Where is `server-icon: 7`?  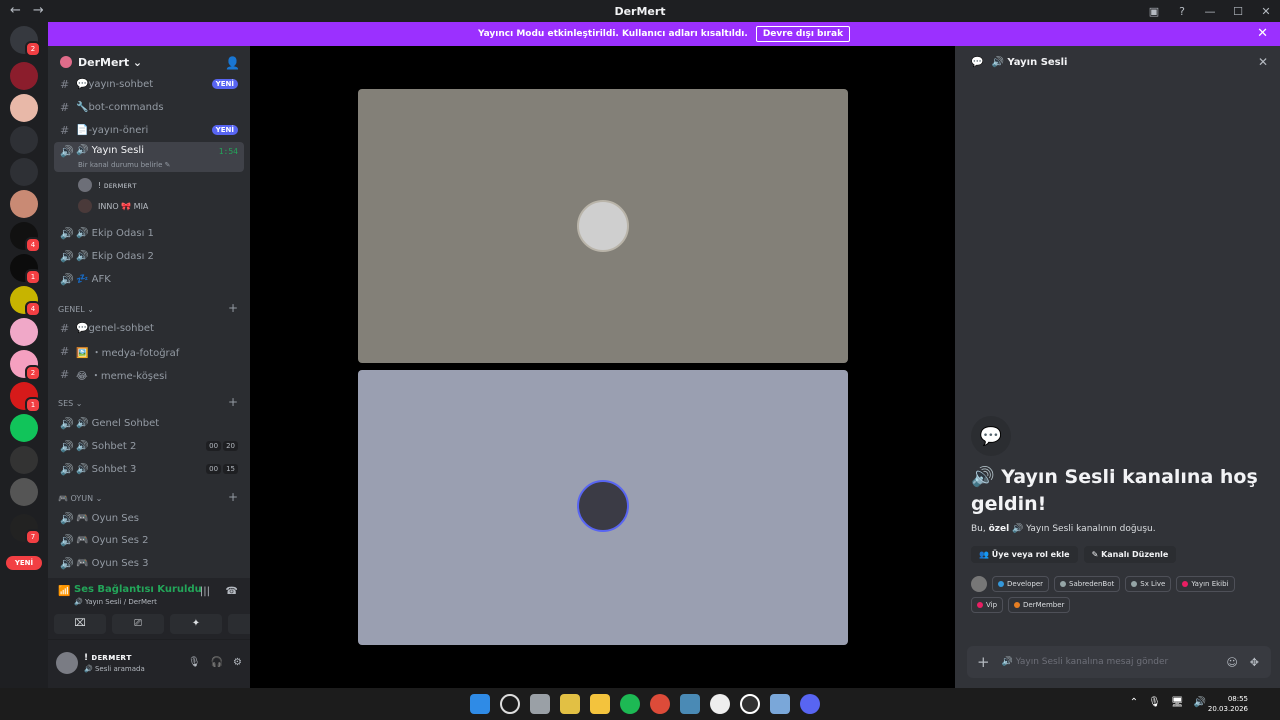
server-icon: 7 is located at coordinates (25, 529).